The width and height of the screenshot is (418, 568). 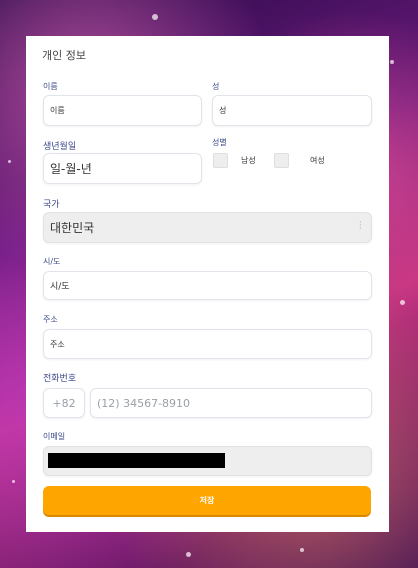 What do you see at coordinates (281, 160) in the screenshot?
I see `gender-female-checkbox` at bounding box center [281, 160].